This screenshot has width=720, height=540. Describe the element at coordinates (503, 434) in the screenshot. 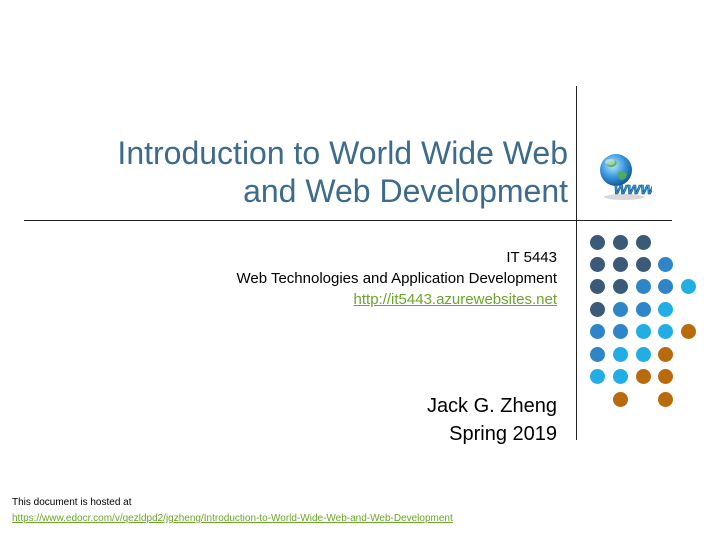

I see `term: Spring 2019` at that location.